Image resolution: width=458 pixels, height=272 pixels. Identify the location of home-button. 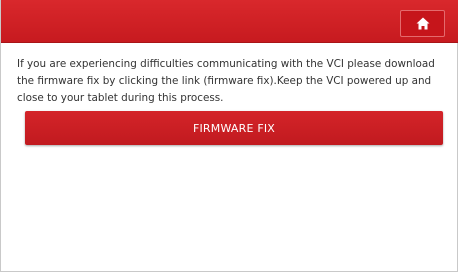
(422, 23).